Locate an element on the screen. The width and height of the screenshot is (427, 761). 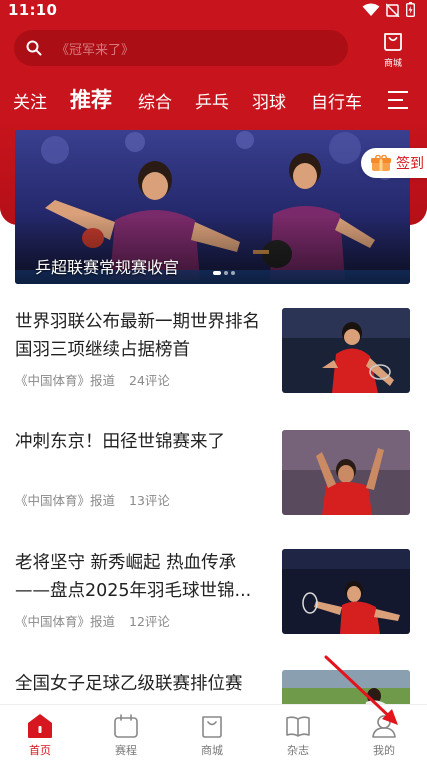
category-tab-follow: 关注 is located at coordinates (30, 100).